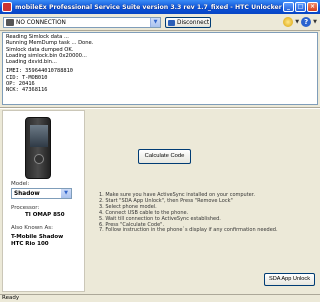 This screenshot has width=320, height=302. Describe the element at coordinates (38, 148) in the screenshot. I see `phone-image` at that location.